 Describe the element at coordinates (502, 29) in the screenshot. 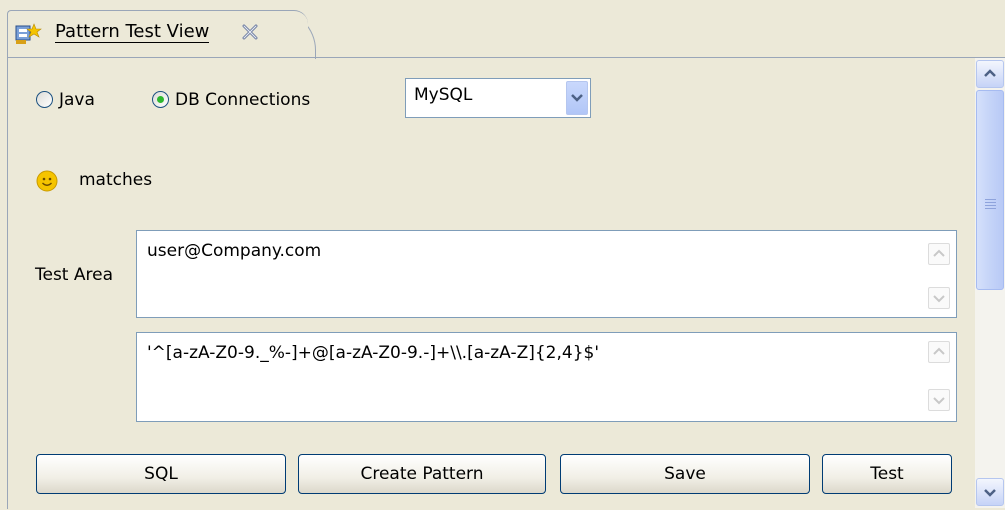

I see `tab-strip: Pattern Test View` at that location.